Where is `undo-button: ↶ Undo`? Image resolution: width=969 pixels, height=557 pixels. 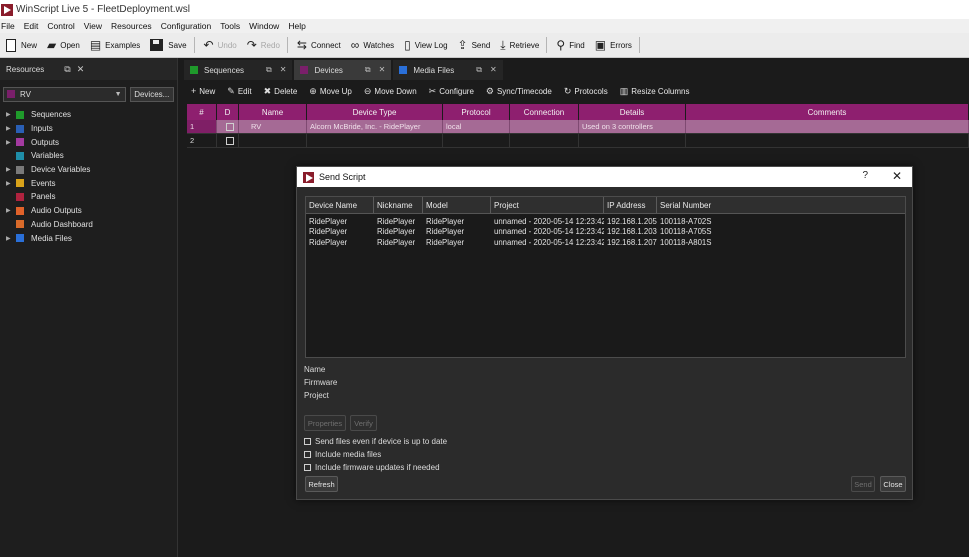
undo-button: ↶ Undo is located at coordinates (220, 45).